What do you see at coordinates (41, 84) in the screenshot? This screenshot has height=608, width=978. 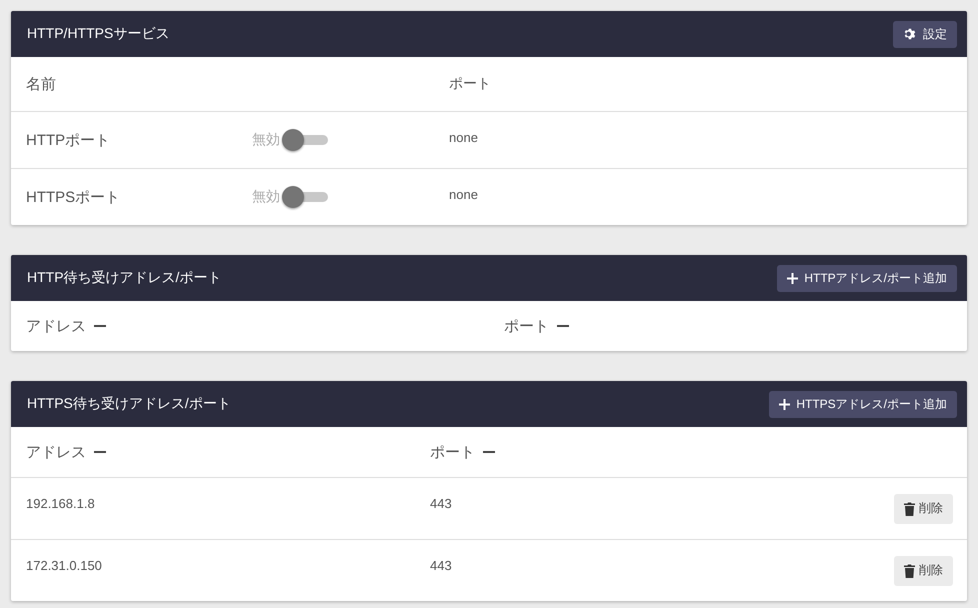 I see `column-header: 名前` at bounding box center [41, 84].